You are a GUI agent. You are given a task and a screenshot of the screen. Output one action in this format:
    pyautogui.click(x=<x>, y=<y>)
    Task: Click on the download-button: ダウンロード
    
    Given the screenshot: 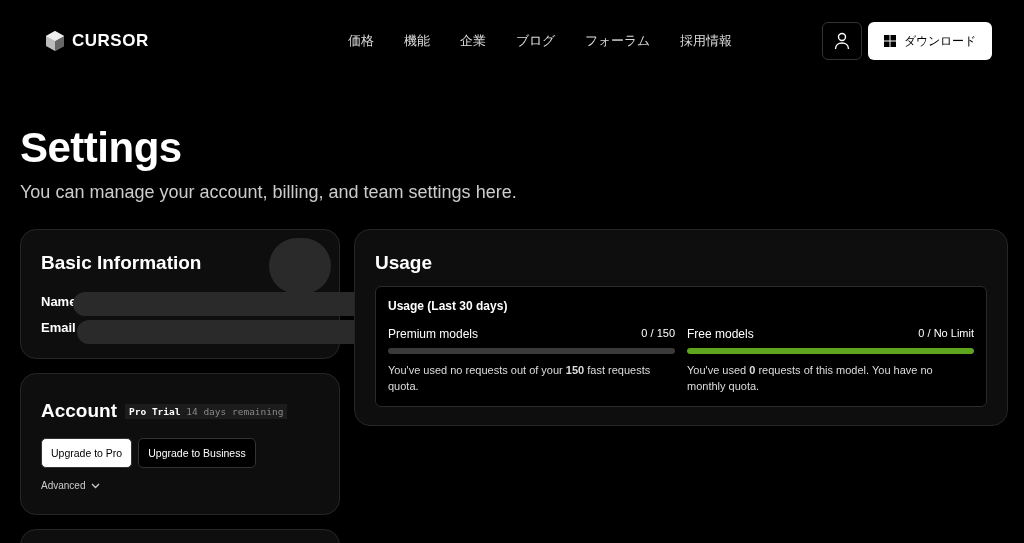 What is the action you would take?
    pyautogui.click(x=930, y=41)
    